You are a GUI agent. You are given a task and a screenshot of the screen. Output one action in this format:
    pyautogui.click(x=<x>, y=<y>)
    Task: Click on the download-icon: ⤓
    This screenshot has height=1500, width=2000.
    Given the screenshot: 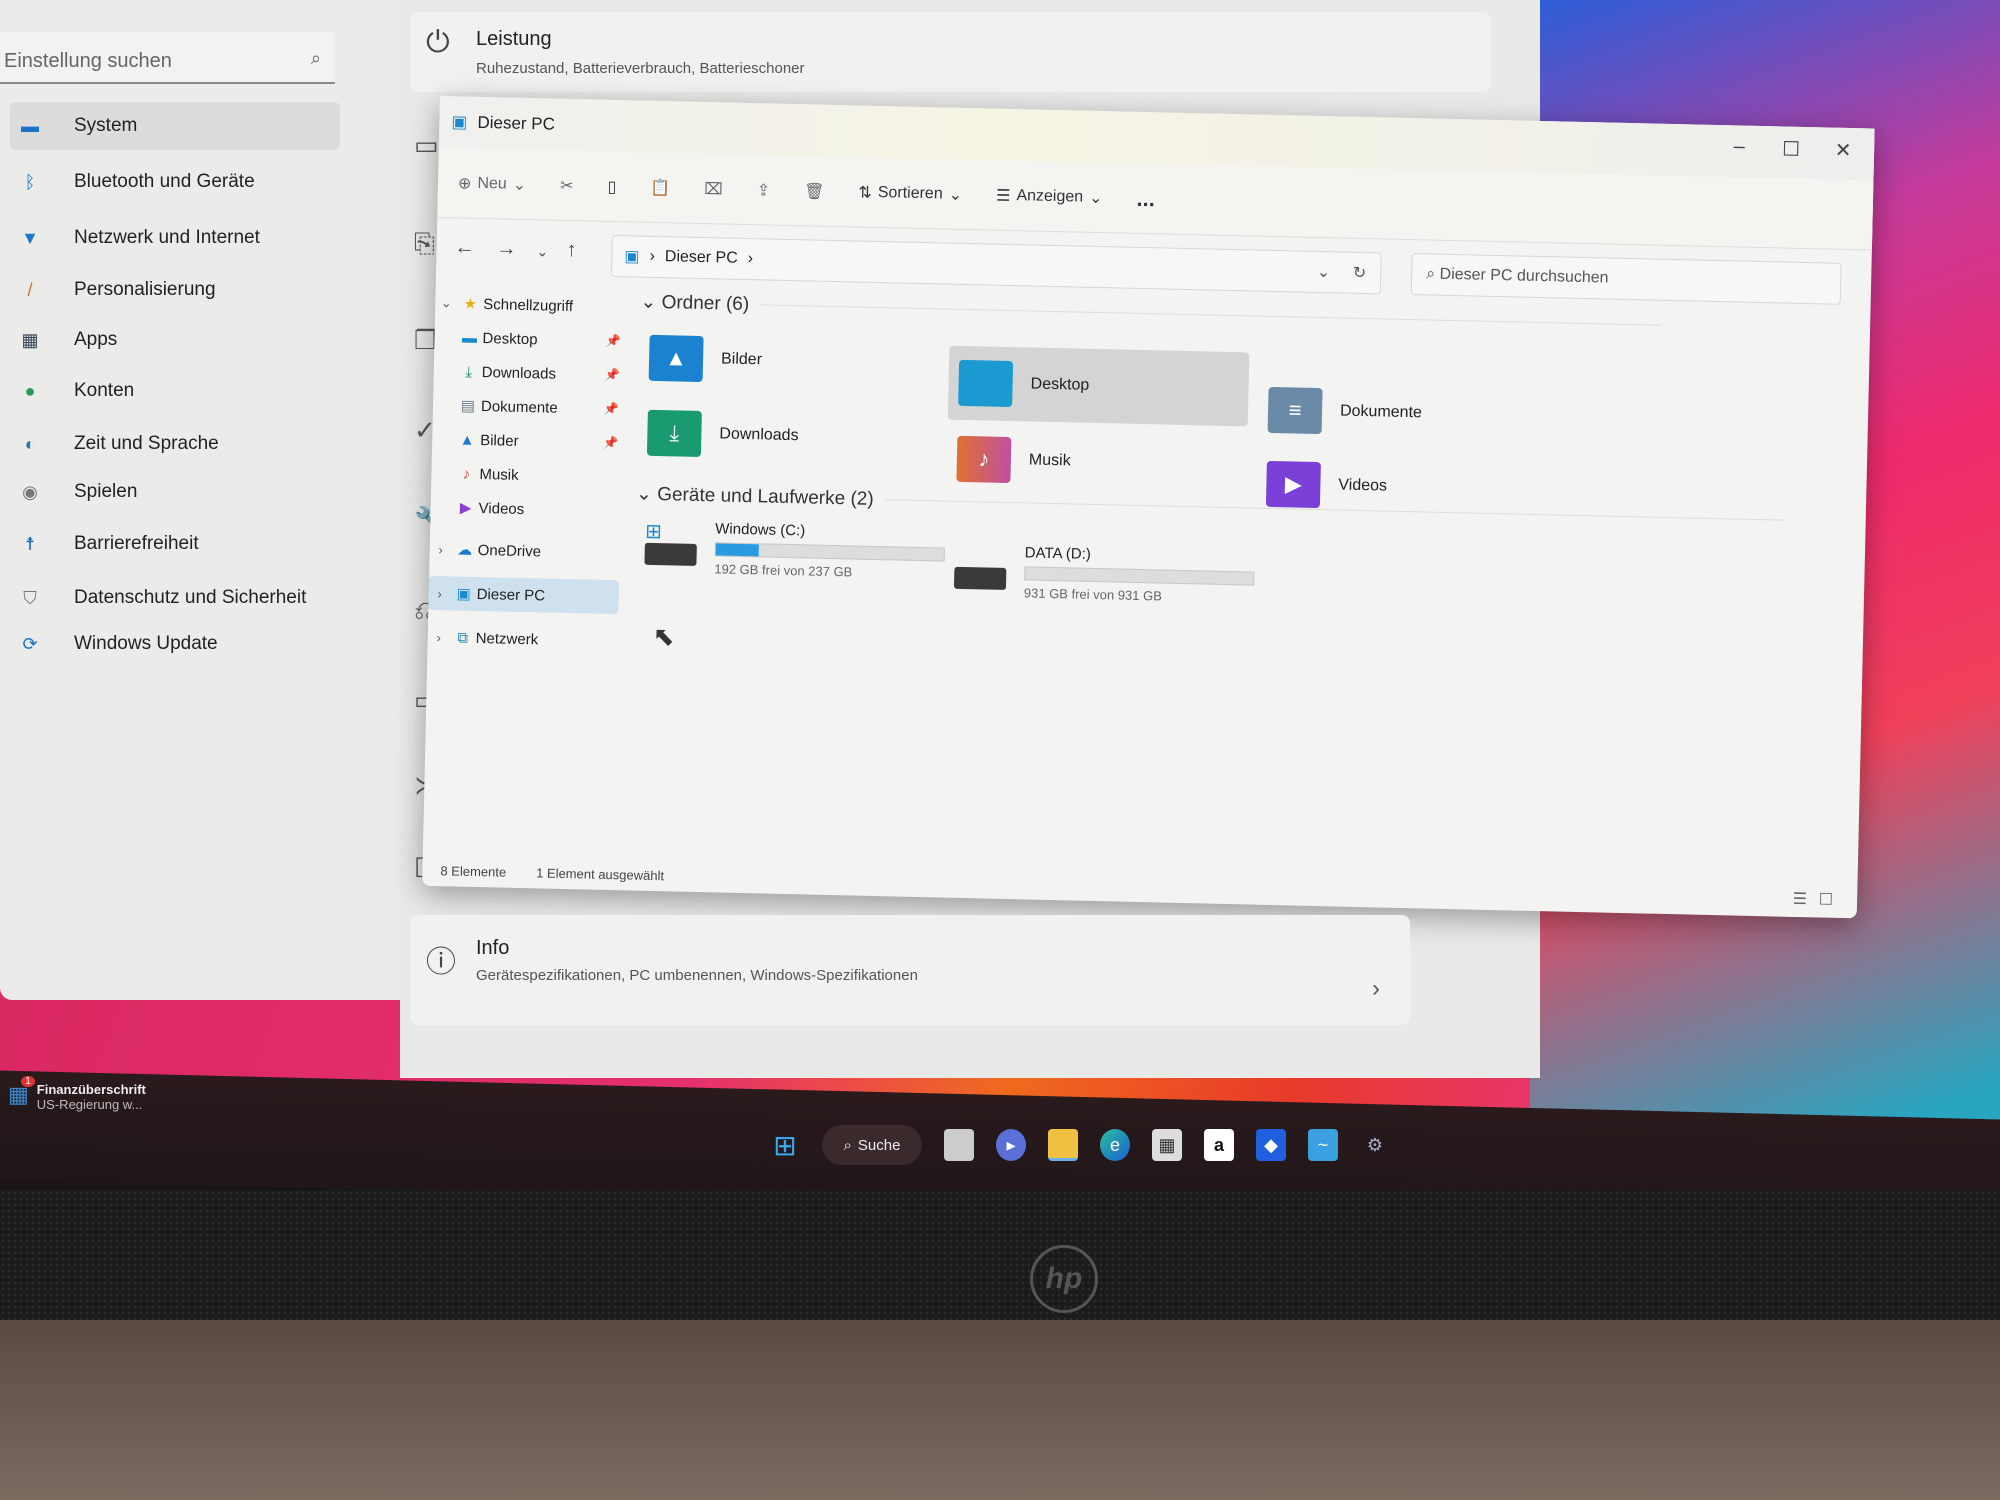 What is the action you would take?
    pyautogui.click(x=469, y=372)
    